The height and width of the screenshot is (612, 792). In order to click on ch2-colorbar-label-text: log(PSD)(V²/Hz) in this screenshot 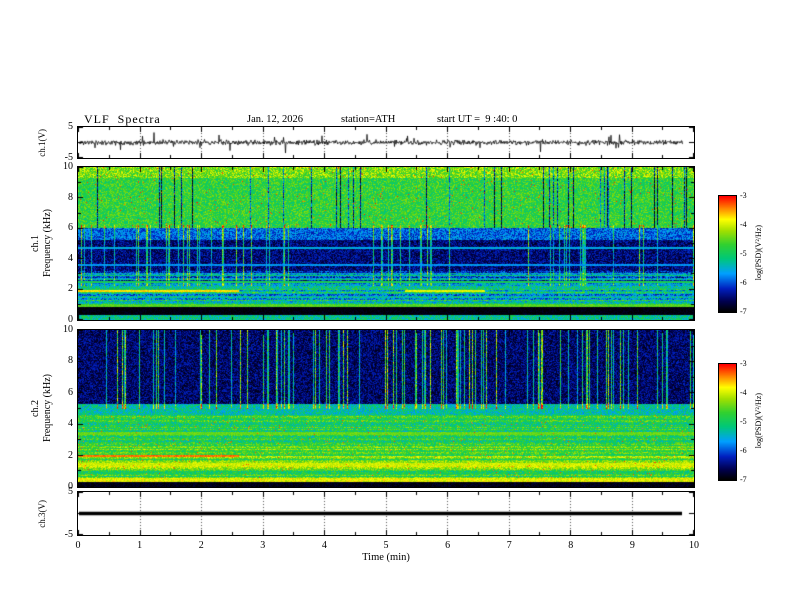, I will do `click(758, 421)`.